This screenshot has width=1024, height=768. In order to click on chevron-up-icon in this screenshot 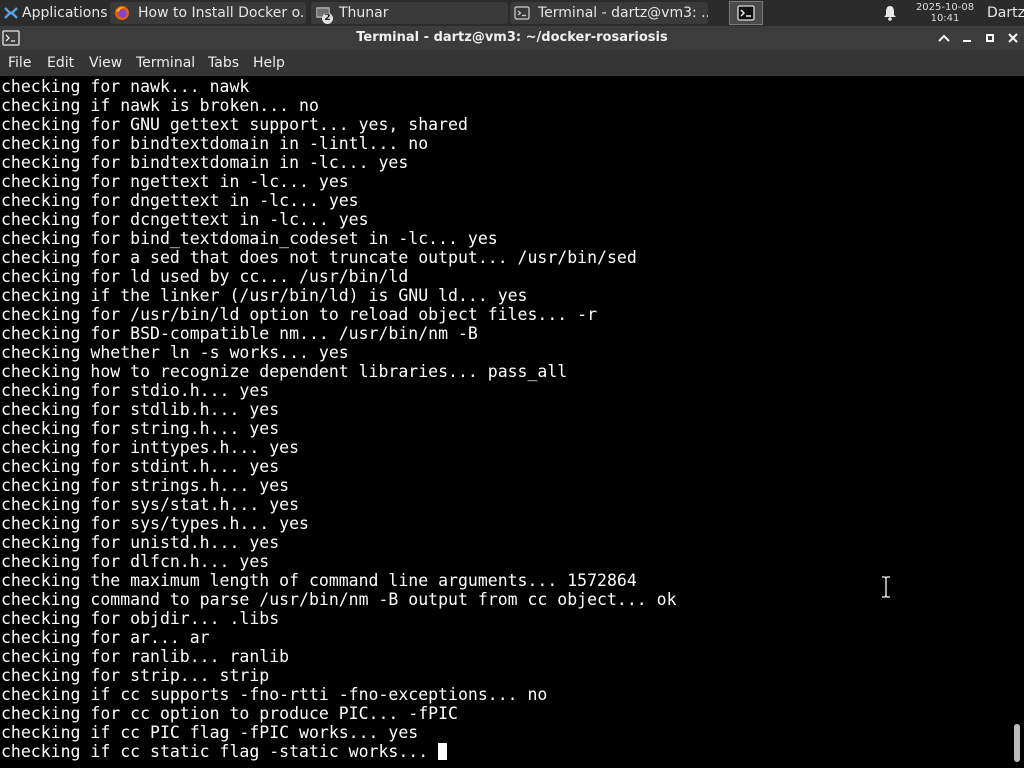, I will do `click(944, 38)`.